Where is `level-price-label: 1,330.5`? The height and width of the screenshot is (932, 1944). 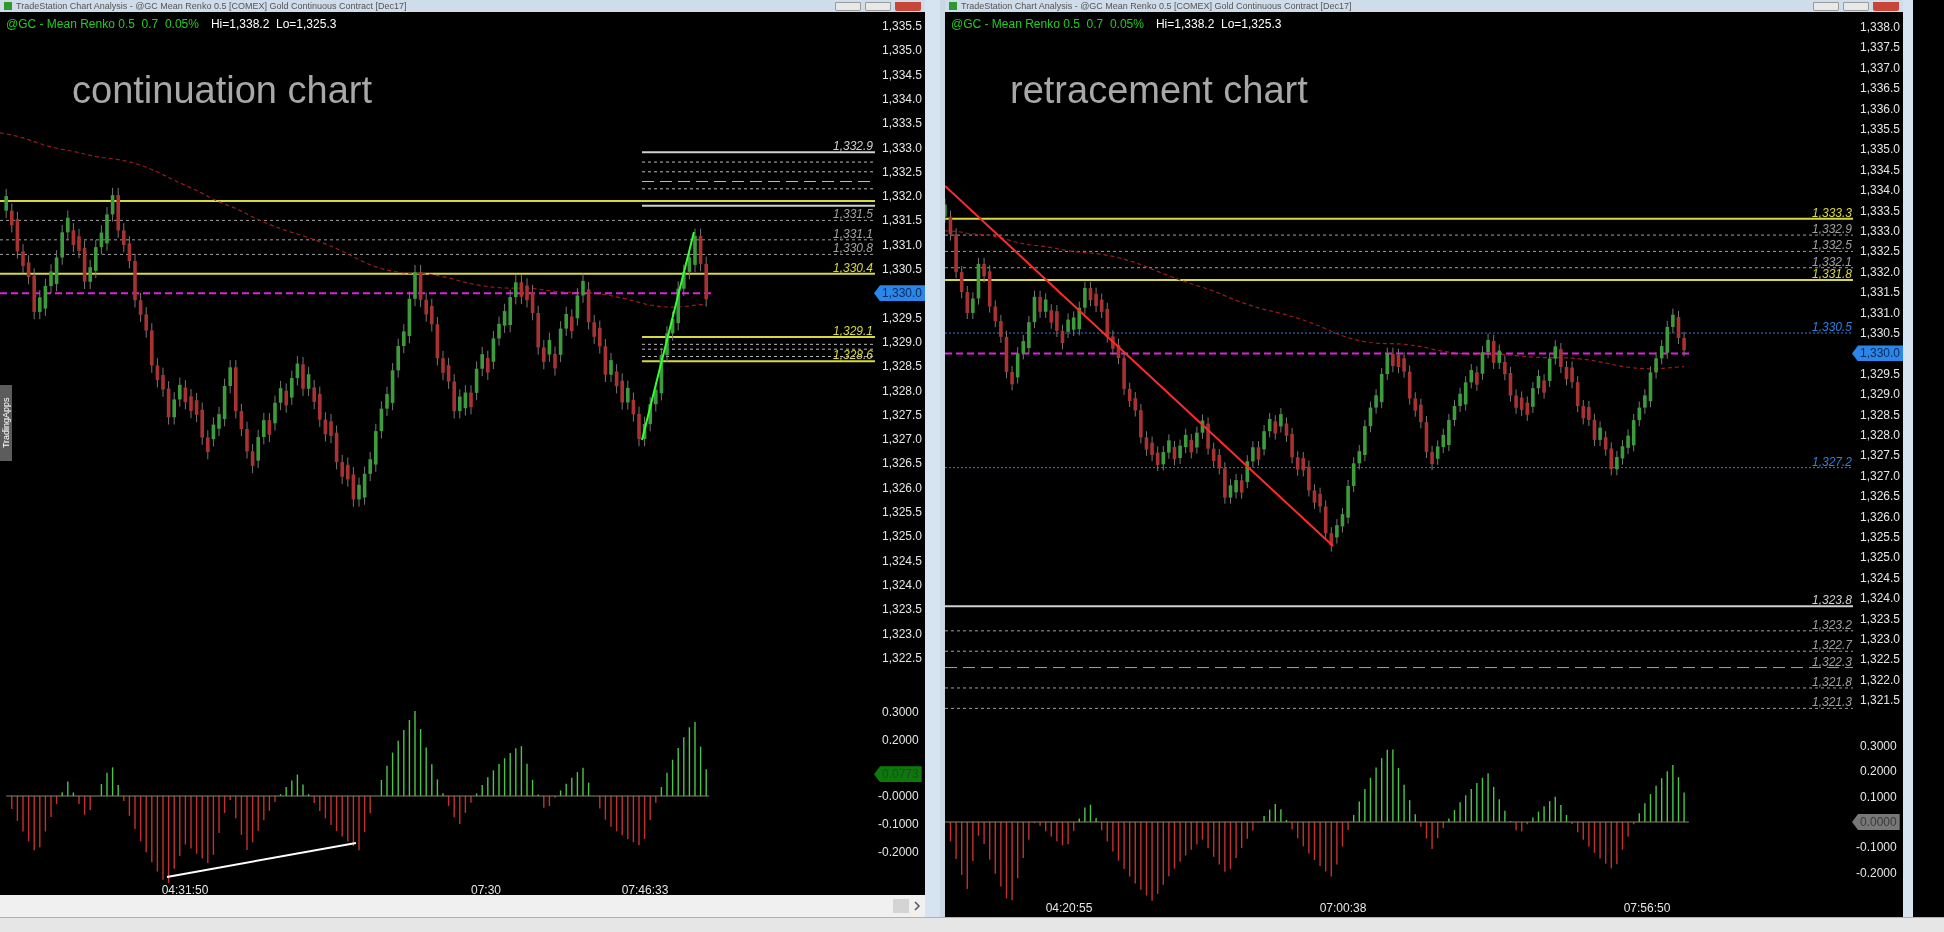
level-price-label: 1,330.5 is located at coordinates (1831, 327).